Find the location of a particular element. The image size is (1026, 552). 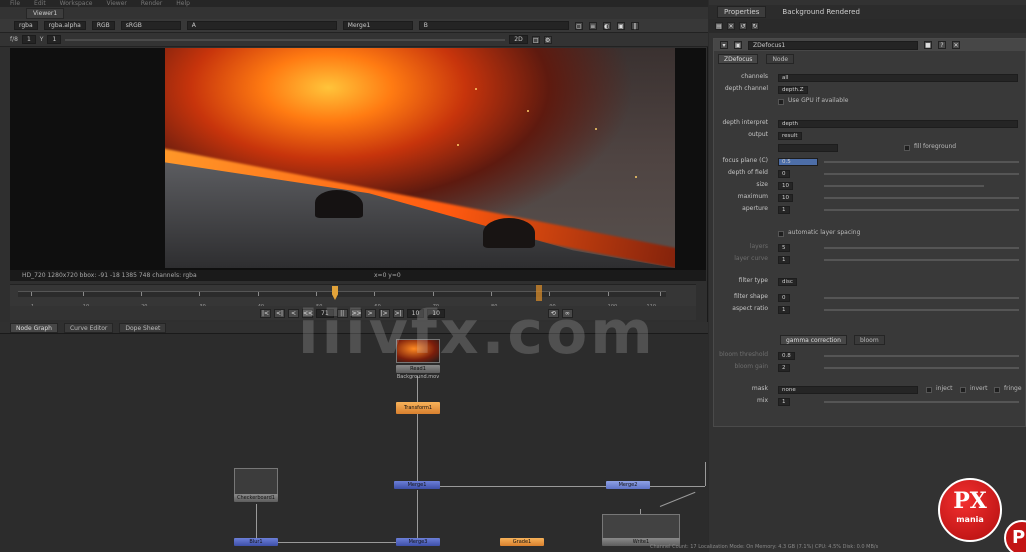

knob-output: output result is located at coordinates (869, 136).